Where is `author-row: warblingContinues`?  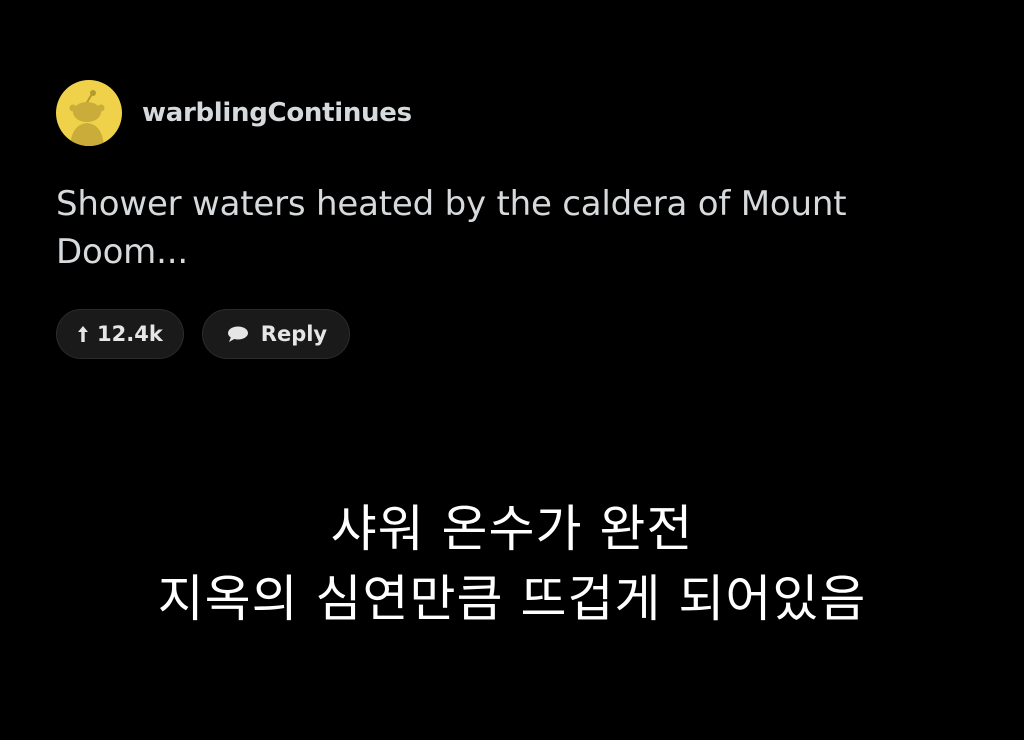 author-row: warblingContinues is located at coordinates (506, 113).